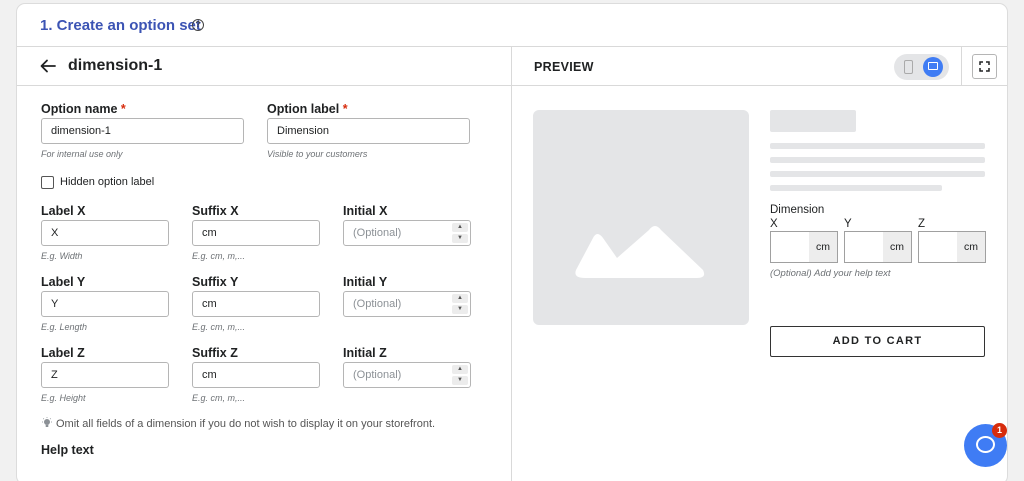 This screenshot has height=481, width=1024. Describe the element at coordinates (115, 65) in the screenshot. I see `option-title: dimension-1` at that location.